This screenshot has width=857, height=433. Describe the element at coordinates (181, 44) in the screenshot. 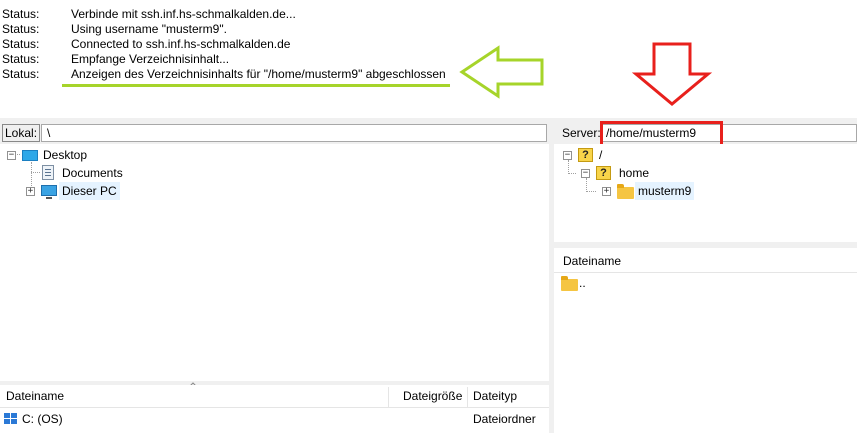

I see `log-message: Connected to ssh.inf.hs-schmalkalden.de` at that location.